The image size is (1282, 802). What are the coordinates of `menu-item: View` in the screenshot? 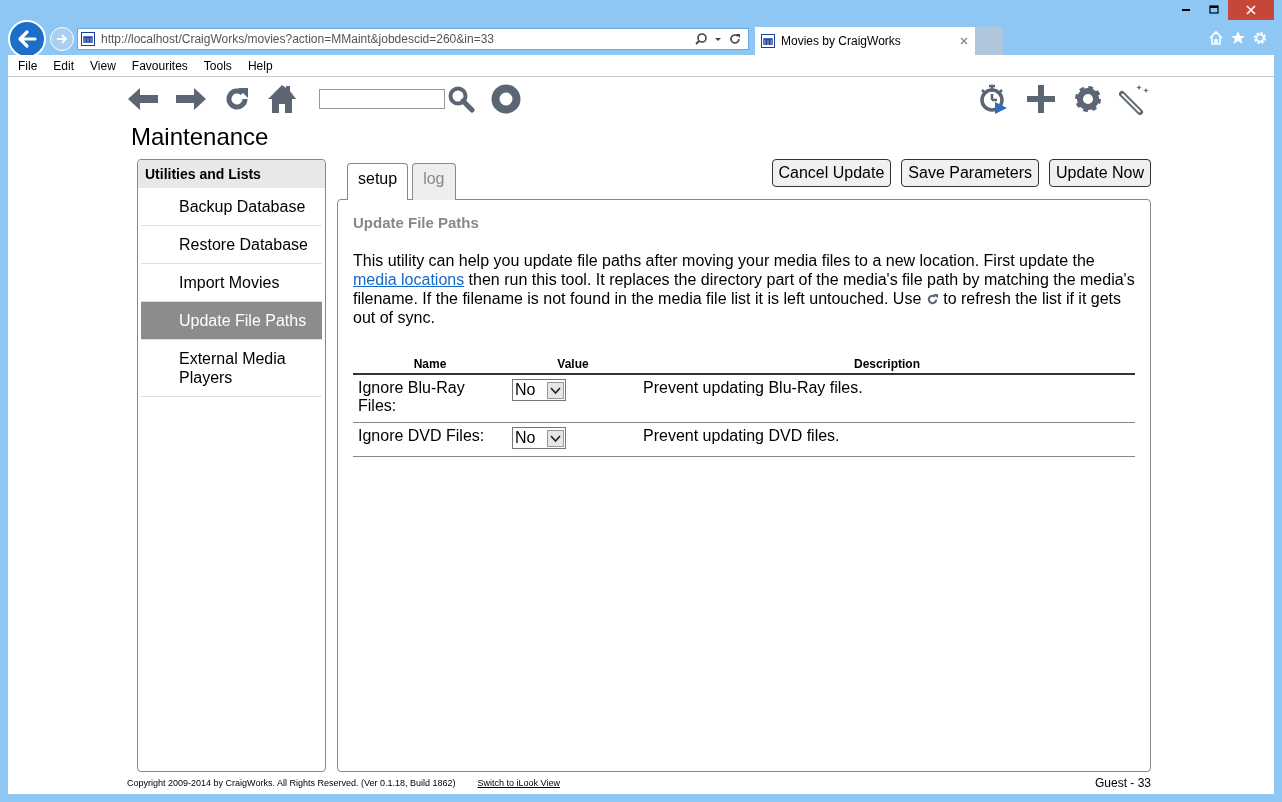 It's located at (103, 65).